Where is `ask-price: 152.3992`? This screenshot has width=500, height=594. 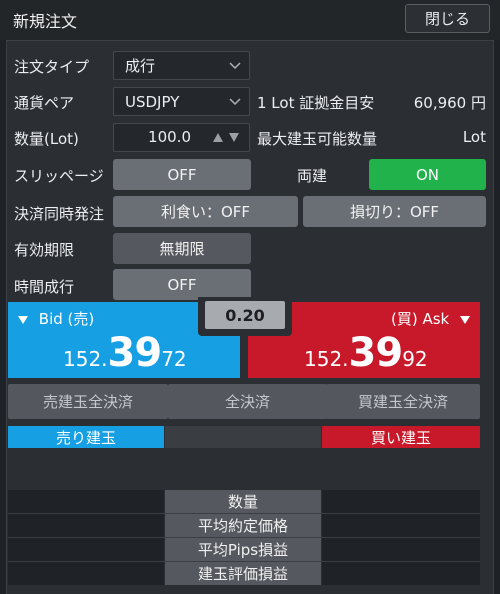
ask-price: 152.3992 is located at coordinates (366, 353).